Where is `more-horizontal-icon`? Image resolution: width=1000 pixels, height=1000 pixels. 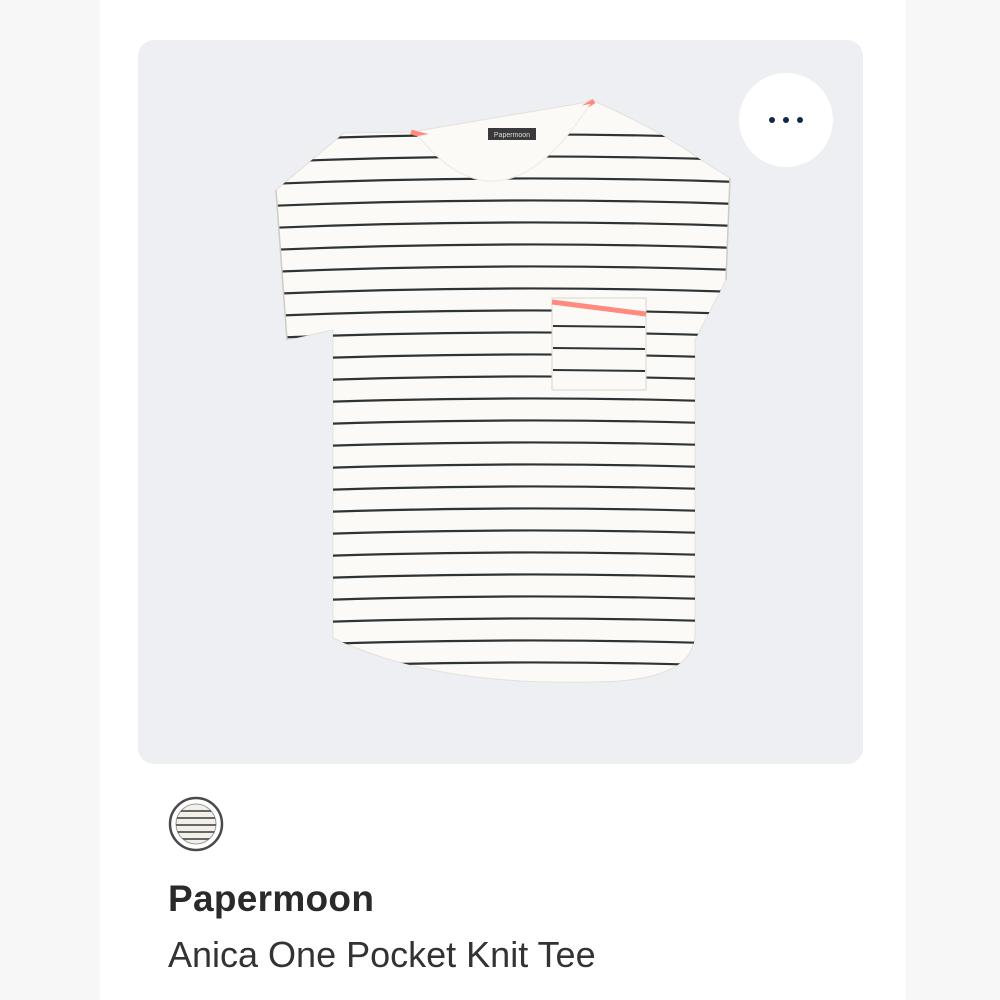 more-horizontal-icon is located at coordinates (772, 120).